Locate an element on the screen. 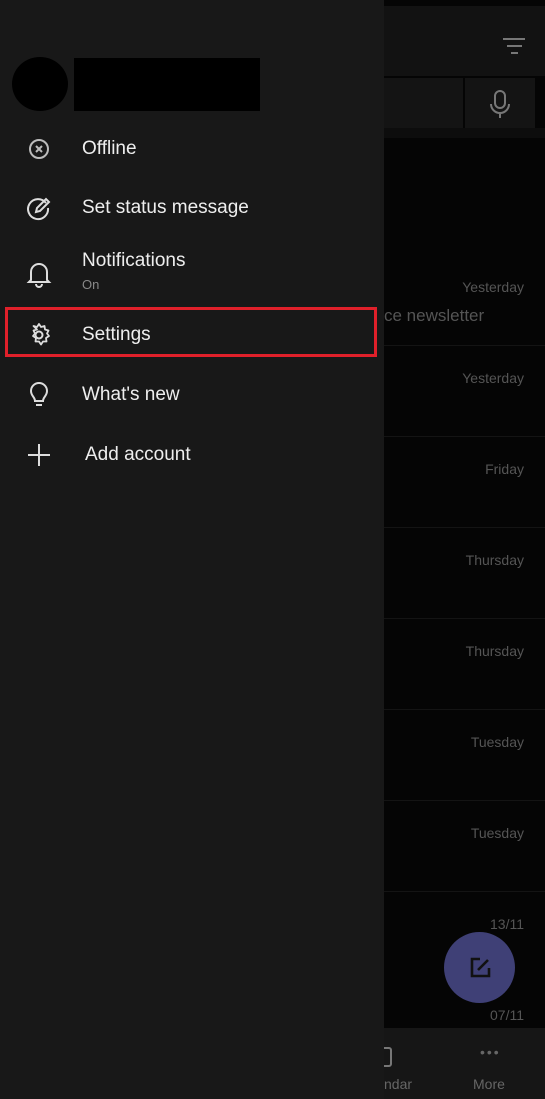 The width and height of the screenshot is (545, 1099). bell-icon is located at coordinates (39, 275).